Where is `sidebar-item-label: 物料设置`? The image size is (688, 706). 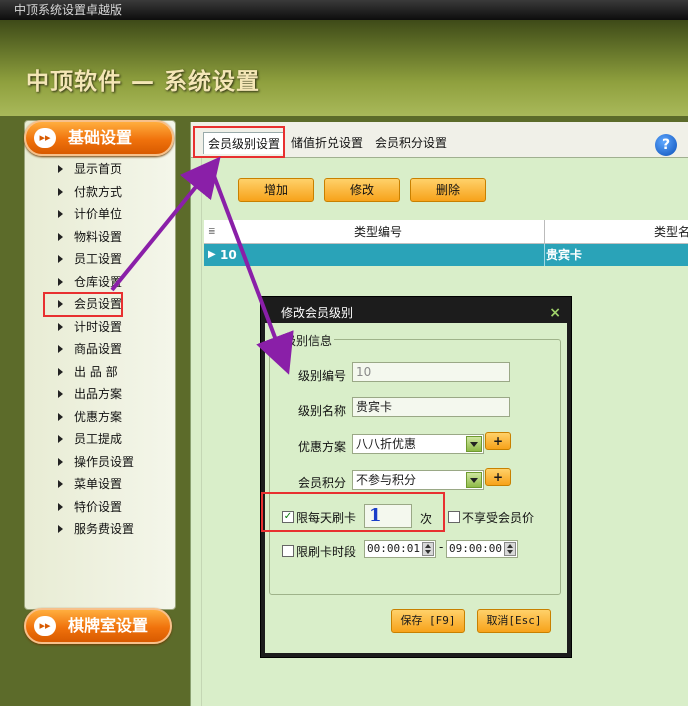 sidebar-item-label: 物料设置 is located at coordinates (98, 236).